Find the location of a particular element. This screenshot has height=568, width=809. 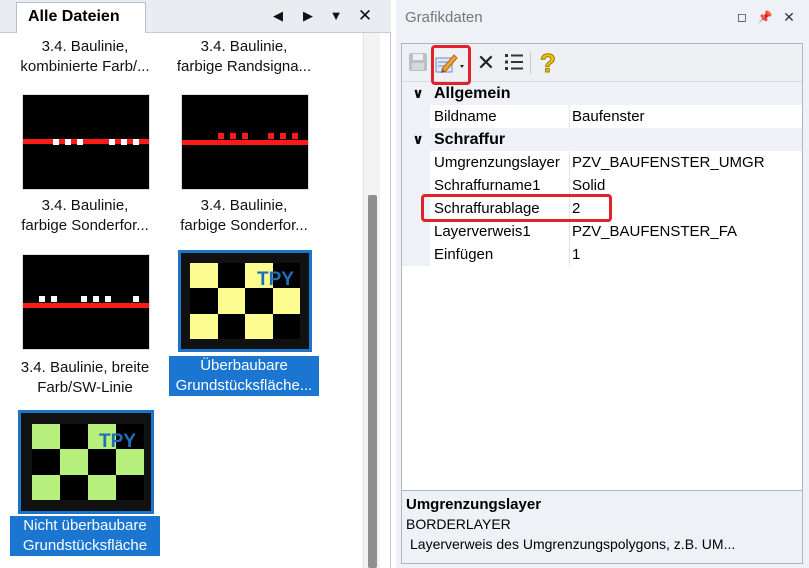

scrollbar-thumb is located at coordinates (372, 381).